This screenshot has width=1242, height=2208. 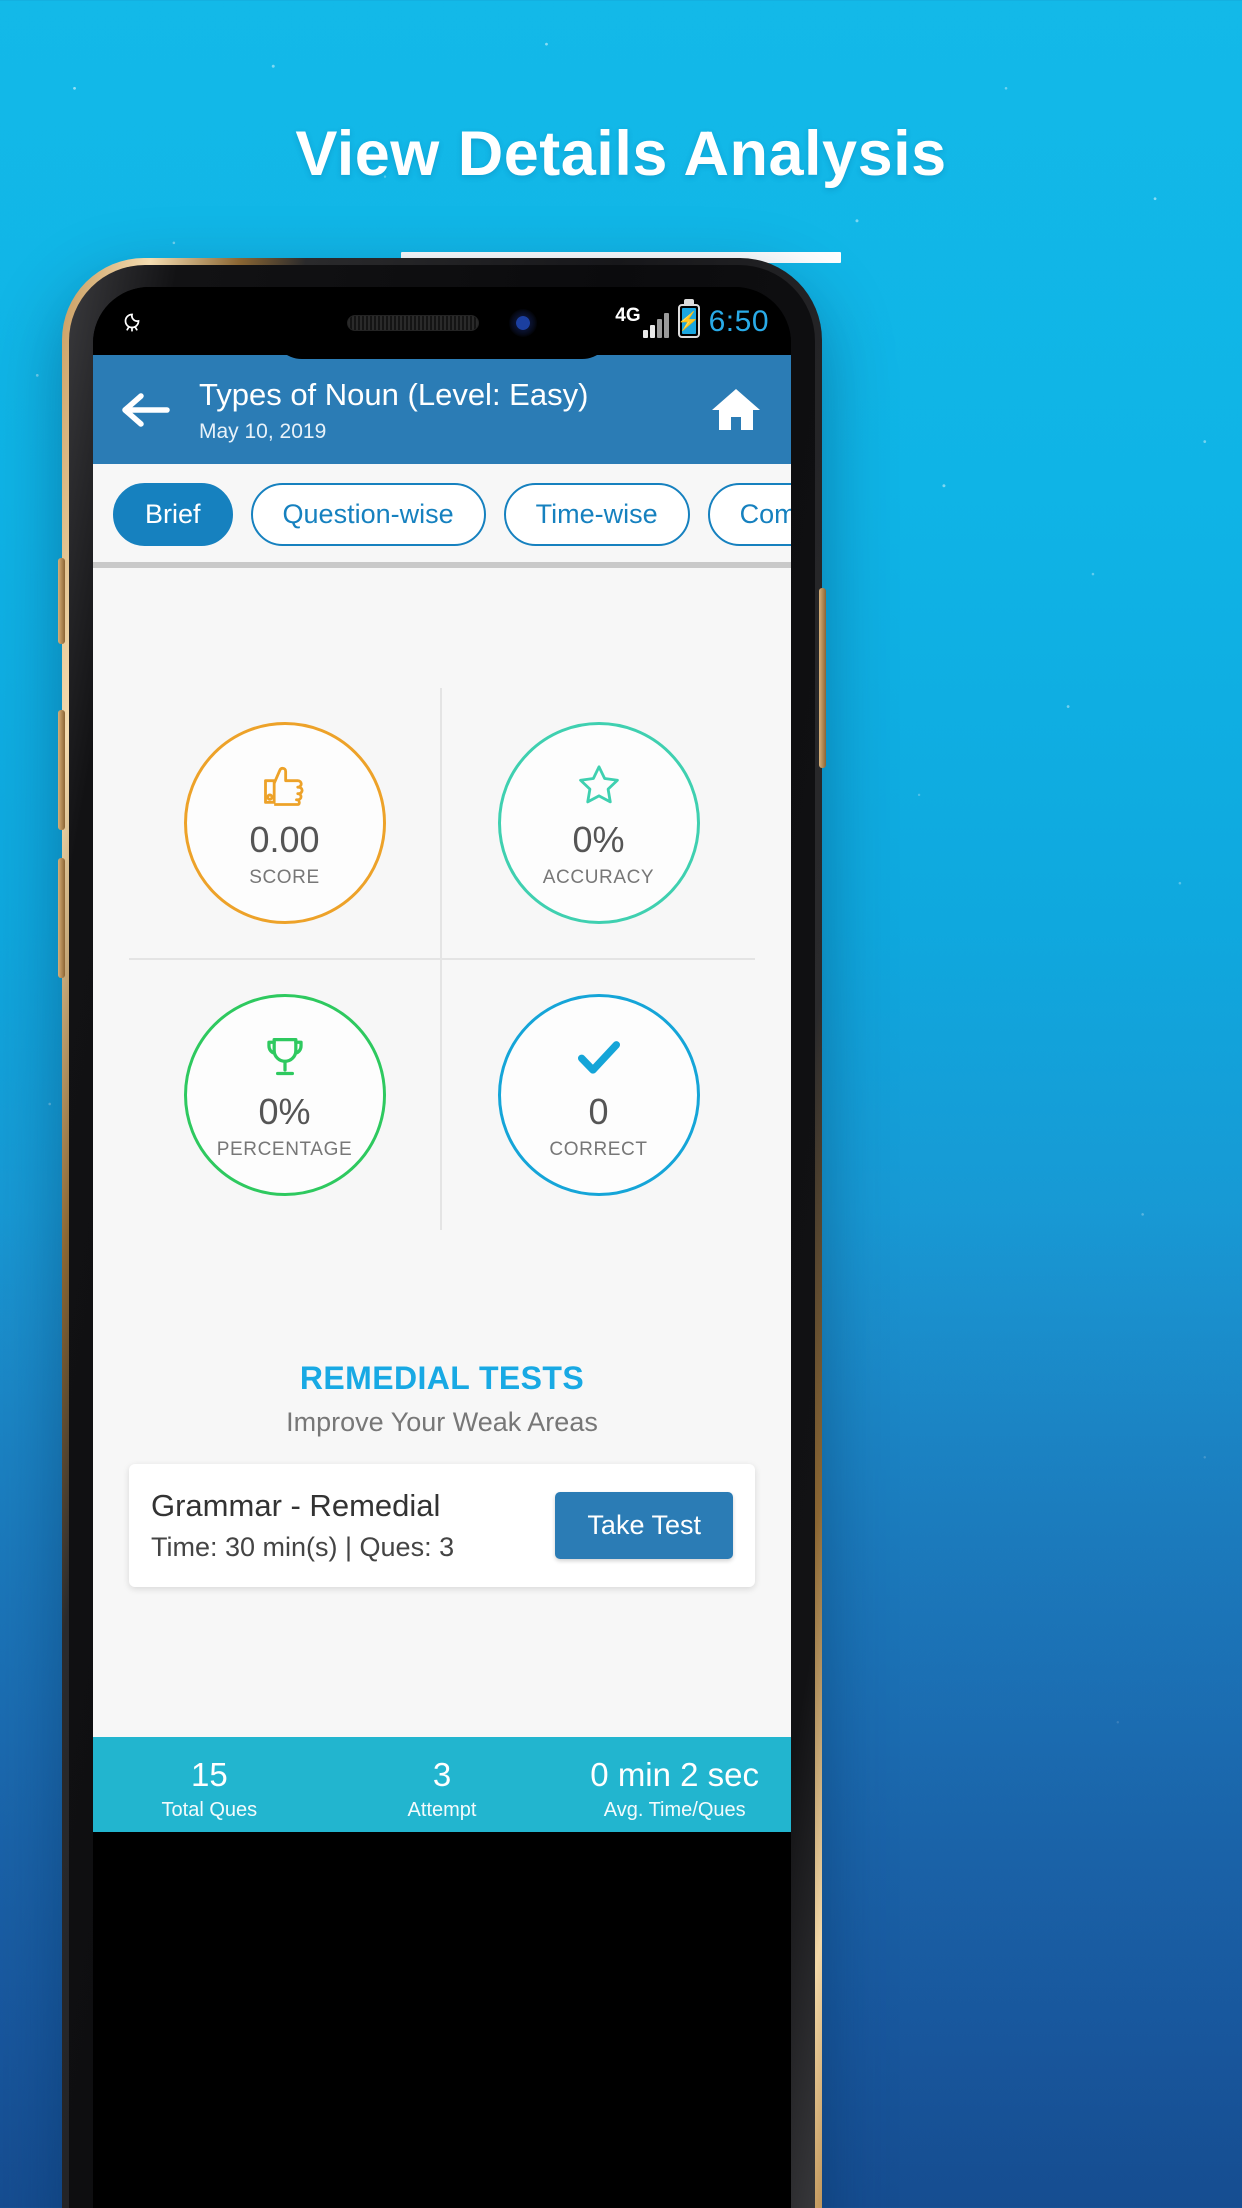 I want to click on score-circle: 0.00 SCORE, so click(x=284, y=822).